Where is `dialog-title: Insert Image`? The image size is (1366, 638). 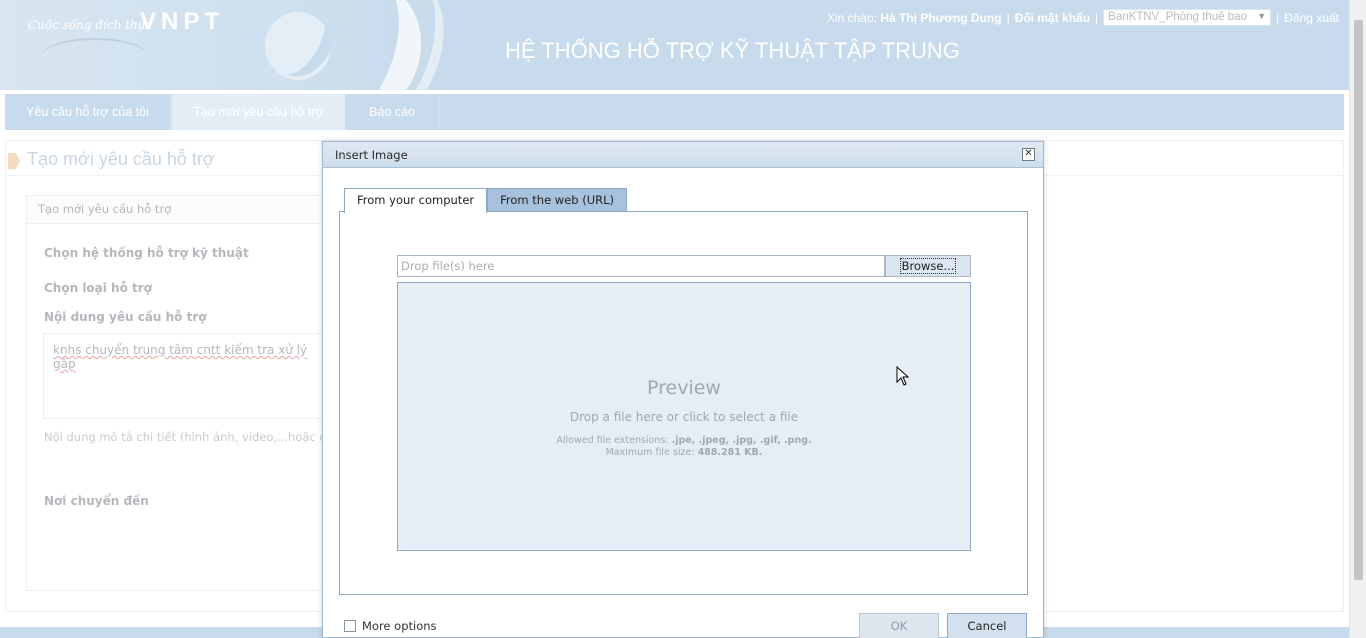 dialog-title: Insert Image is located at coordinates (371, 155).